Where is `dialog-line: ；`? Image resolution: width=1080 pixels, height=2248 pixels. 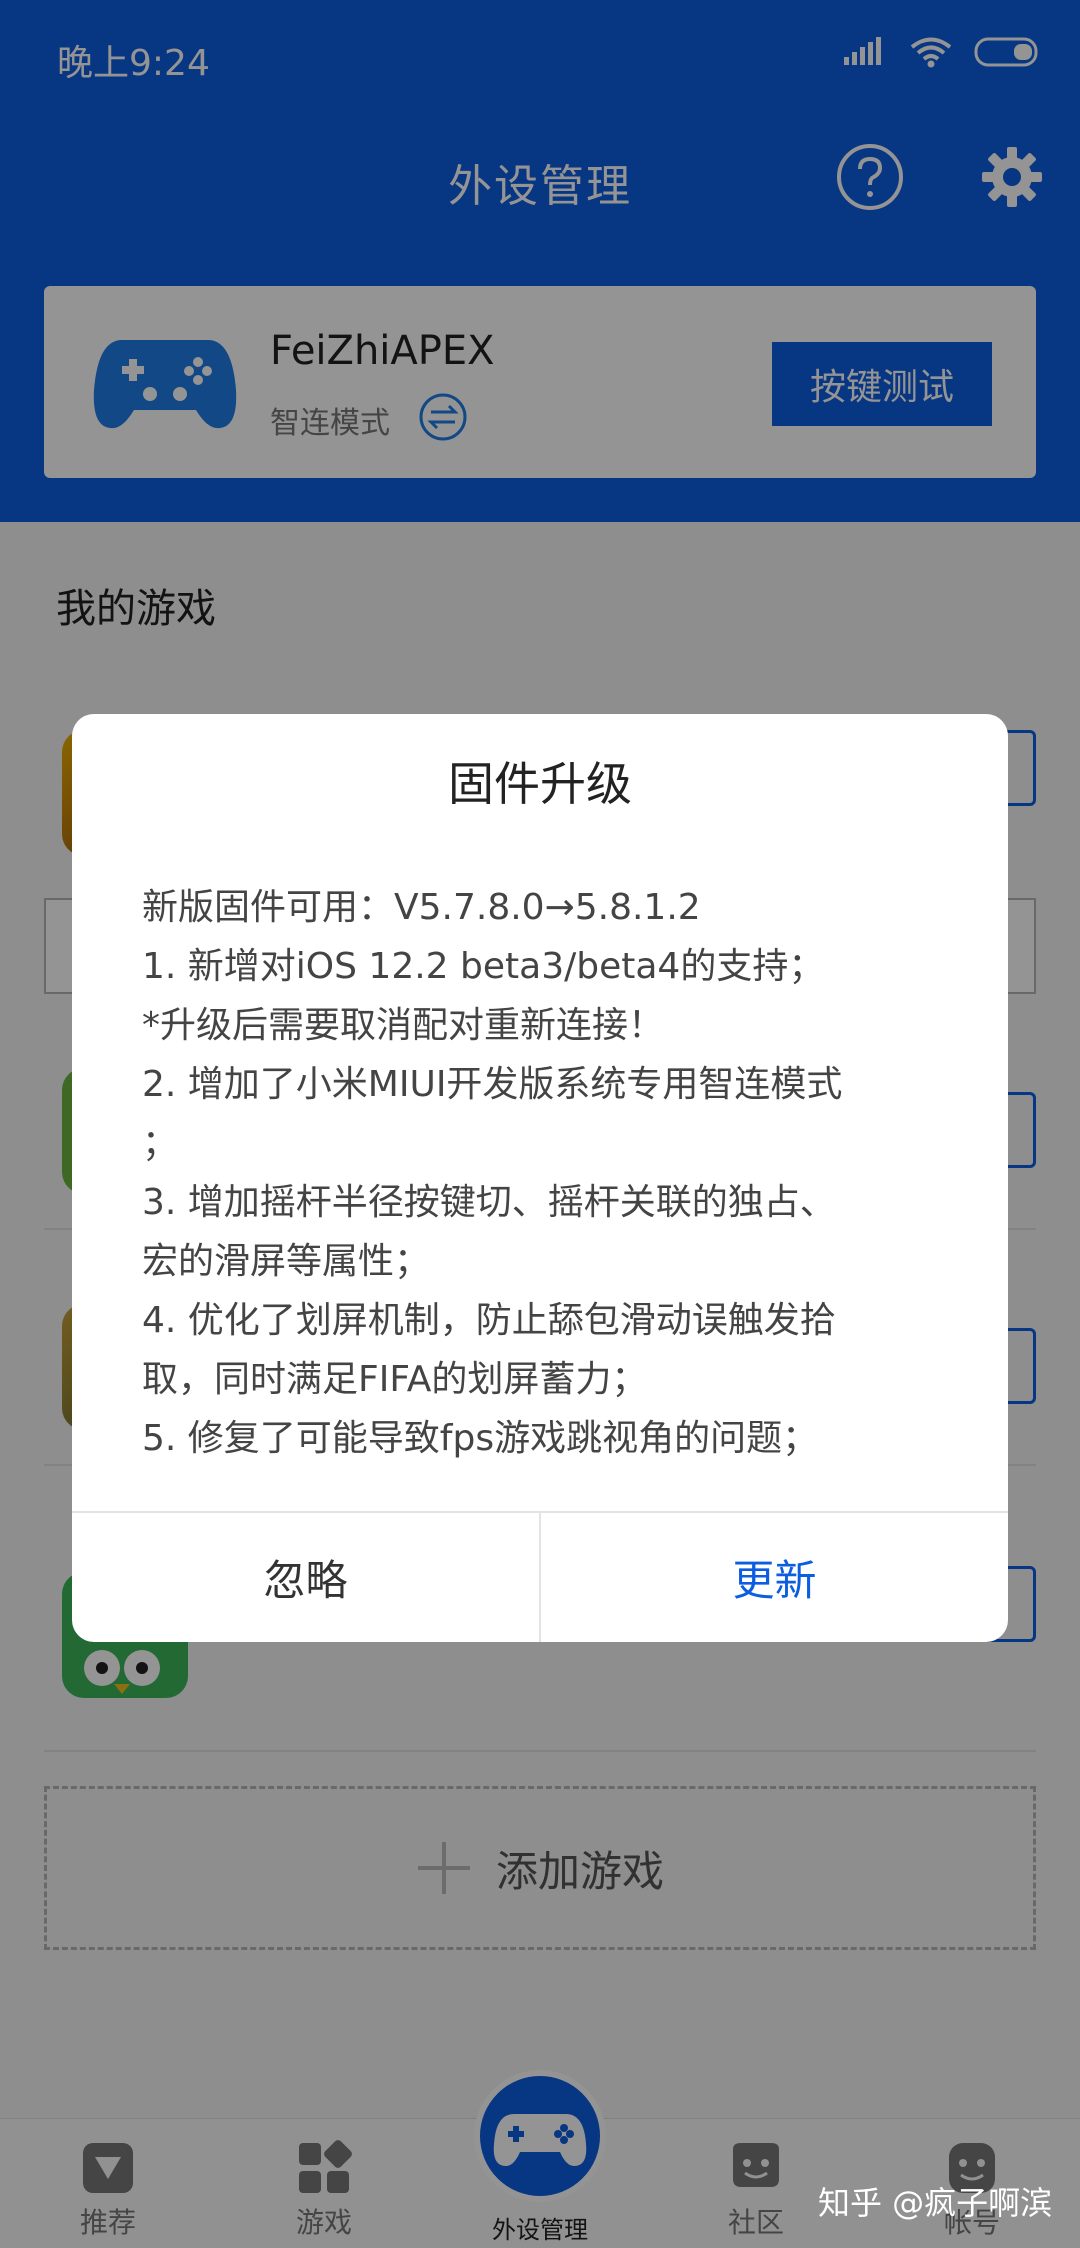
dialog-line: ； is located at coordinates (160, 1143).